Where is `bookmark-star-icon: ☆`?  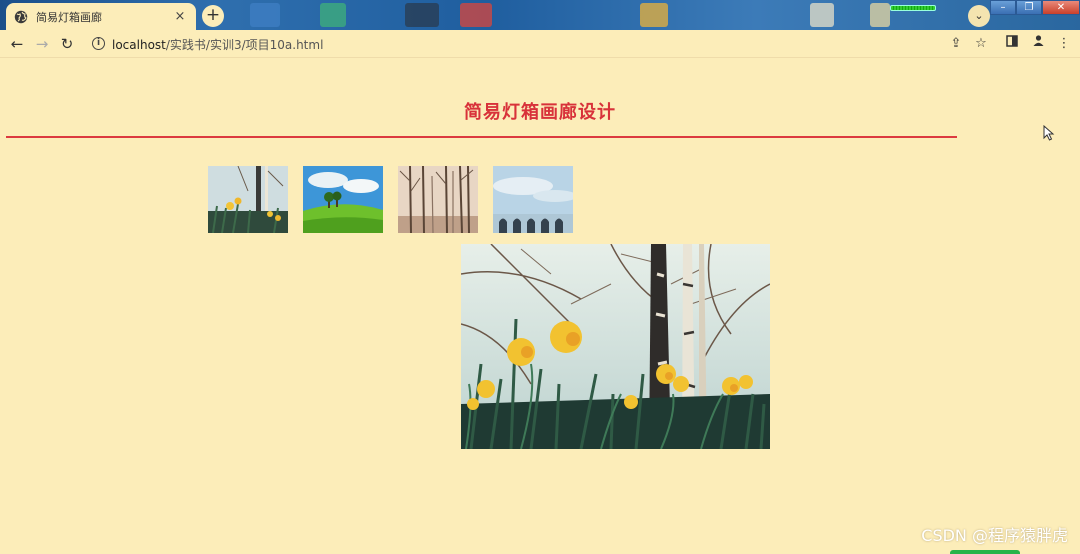 bookmark-star-icon: ☆ is located at coordinates (981, 44).